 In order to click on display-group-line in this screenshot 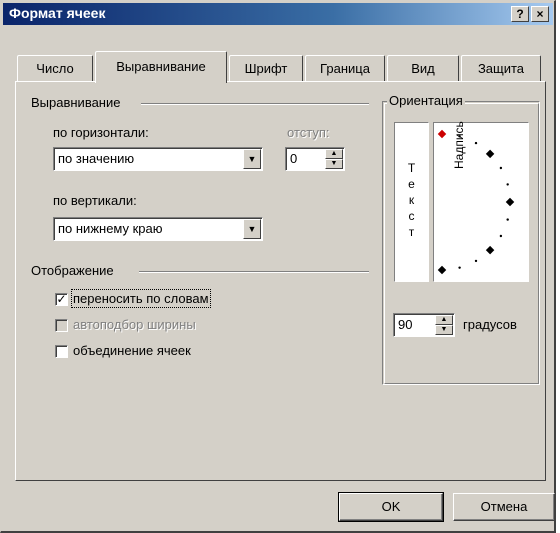, I will do `click(254, 272)`.